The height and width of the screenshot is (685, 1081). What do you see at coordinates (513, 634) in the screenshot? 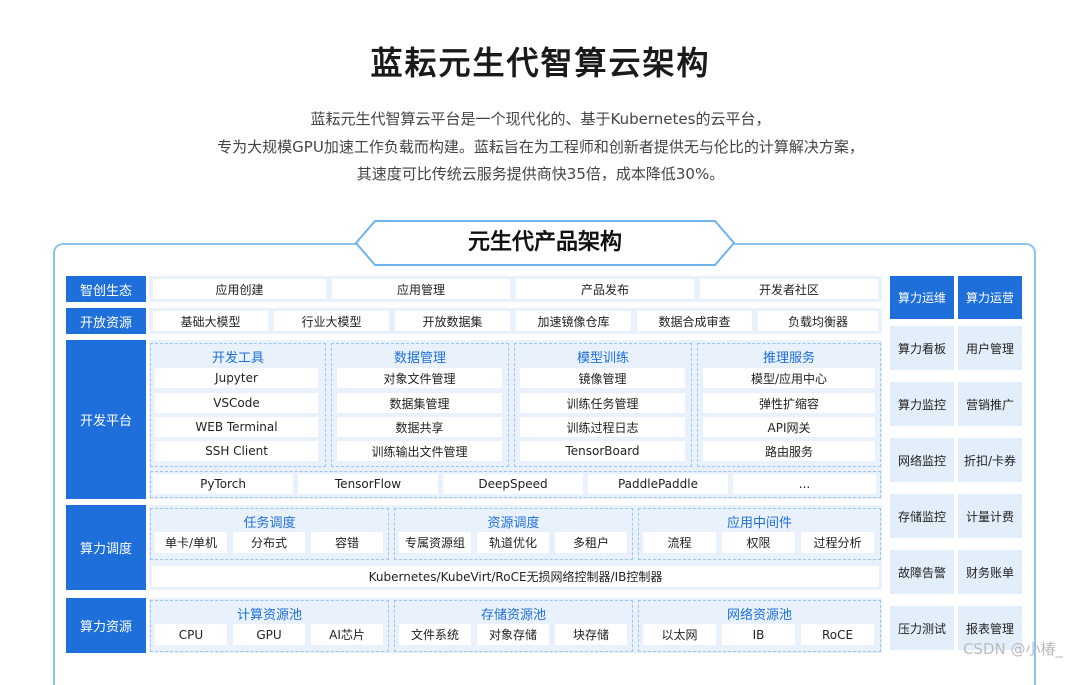
I see `storage-pool-item: 对象存储` at bounding box center [513, 634].